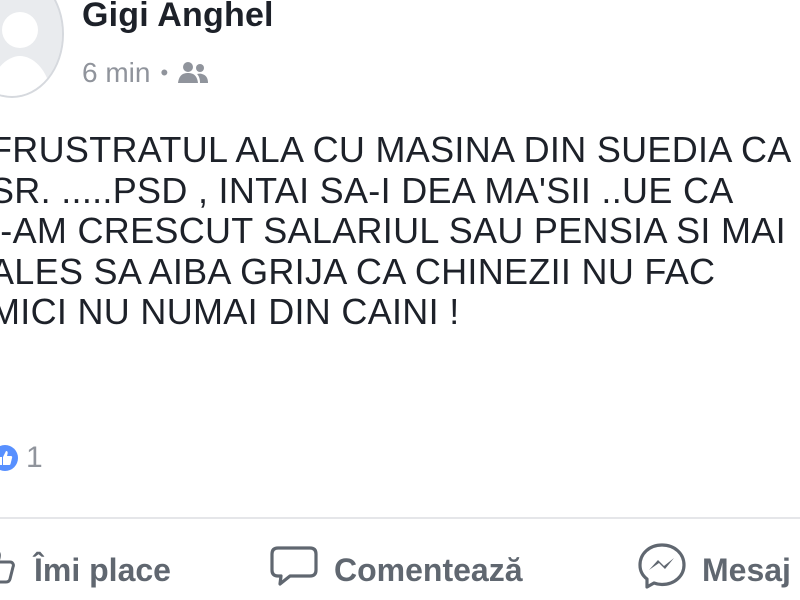  What do you see at coordinates (10, 570) in the screenshot?
I see `thumbs-up-icon` at bounding box center [10, 570].